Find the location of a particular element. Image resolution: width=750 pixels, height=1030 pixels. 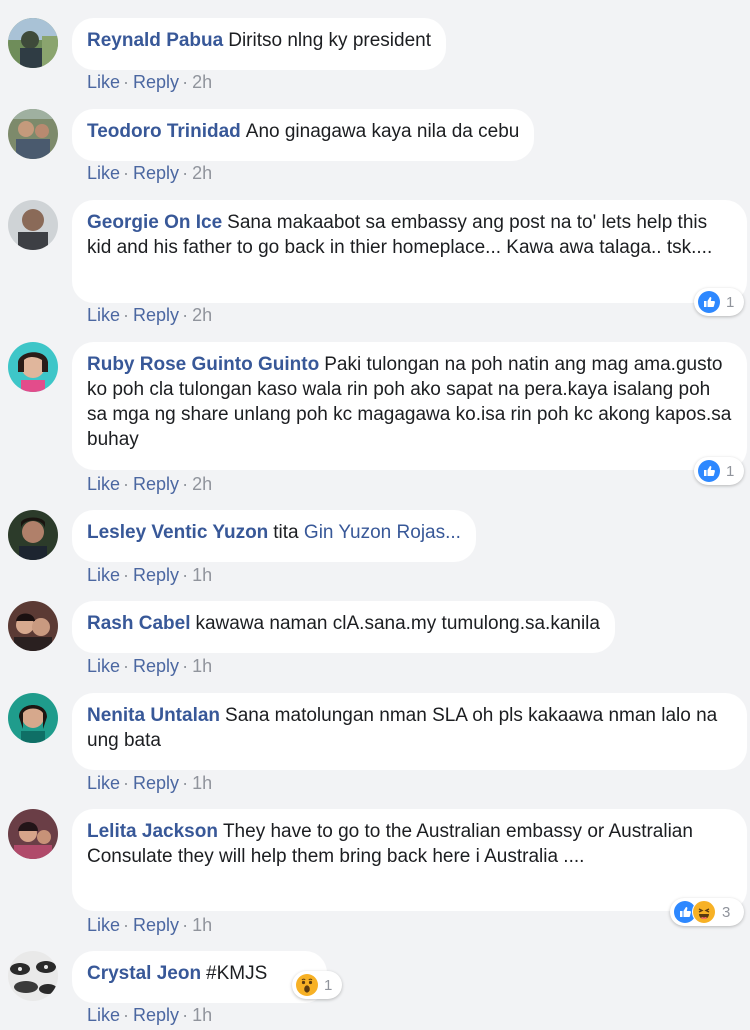

comment-author: Teodoro Trinidad is located at coordinates (164, 131).